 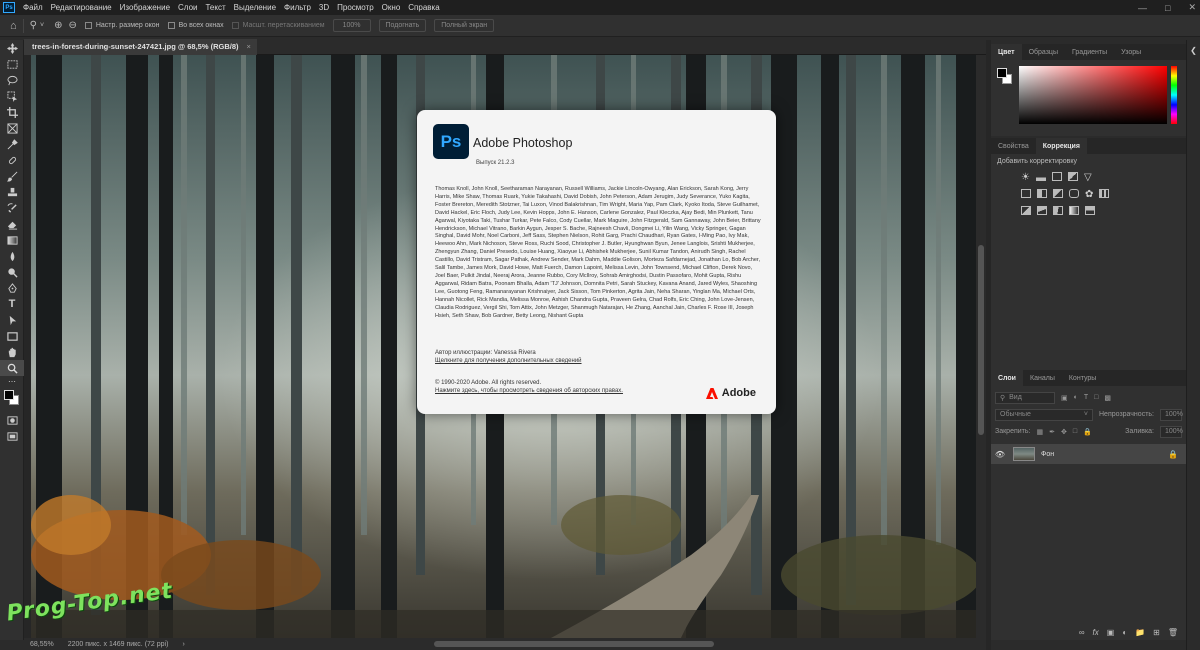 What do you see at coordinates (1111, 632) in the screenshot?
I see `add-mask-icon: ▣` at bounding box center [1111, 632].